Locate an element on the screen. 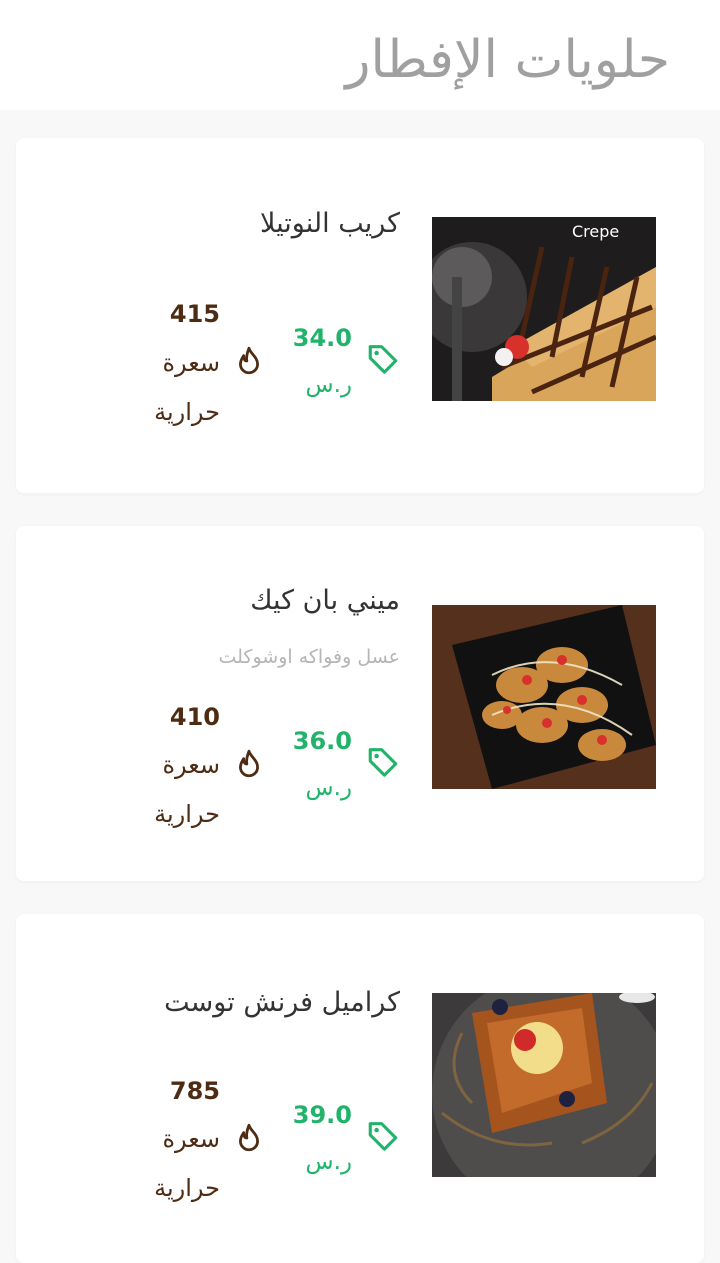 The width and height of the screenshot is (720, 1263). item-name: كراميل فرنش توست is located at coordinates (282, 1002).